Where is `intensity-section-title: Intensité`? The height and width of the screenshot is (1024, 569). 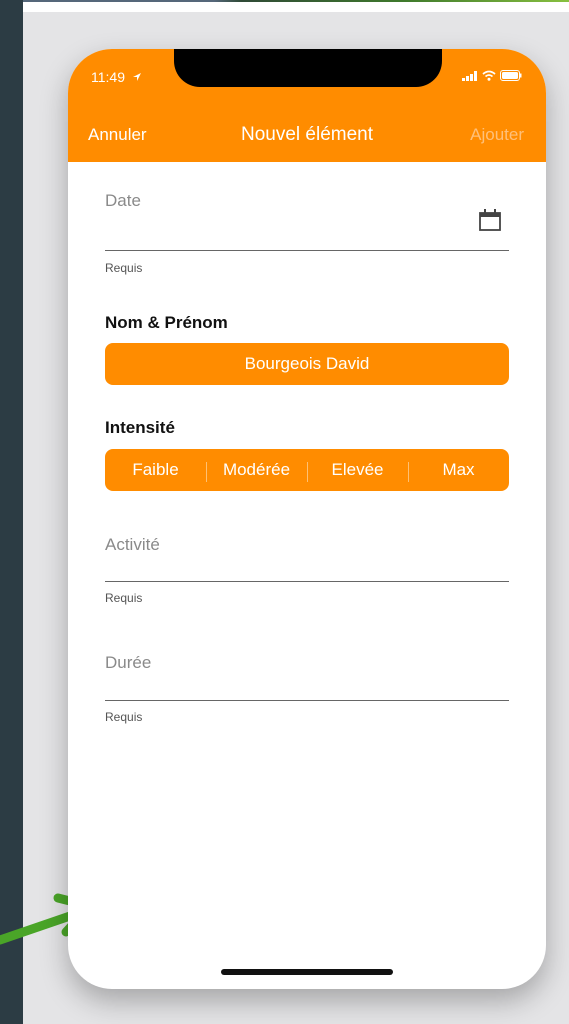
intensity-section-title: Intensité is located at coordinates (140, 427).